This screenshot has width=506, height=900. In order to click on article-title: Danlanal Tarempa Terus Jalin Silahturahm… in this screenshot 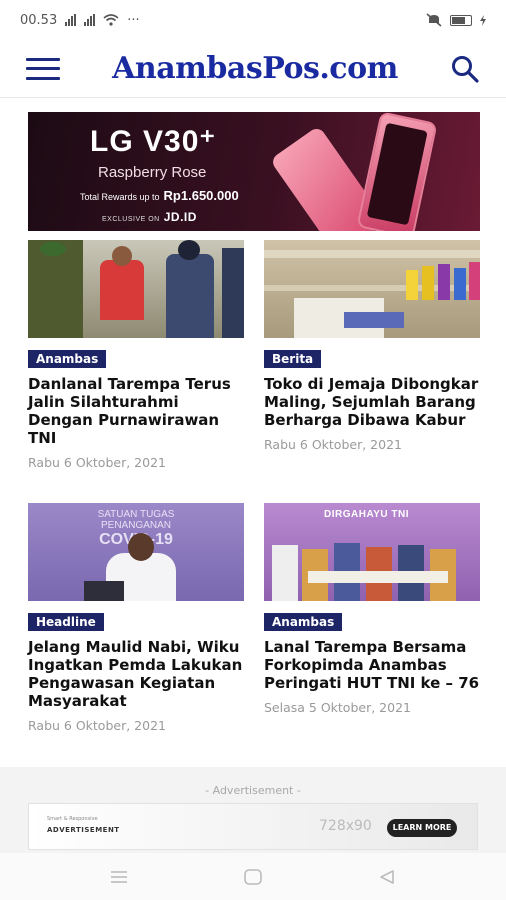, I will do `click(136, 411)`.